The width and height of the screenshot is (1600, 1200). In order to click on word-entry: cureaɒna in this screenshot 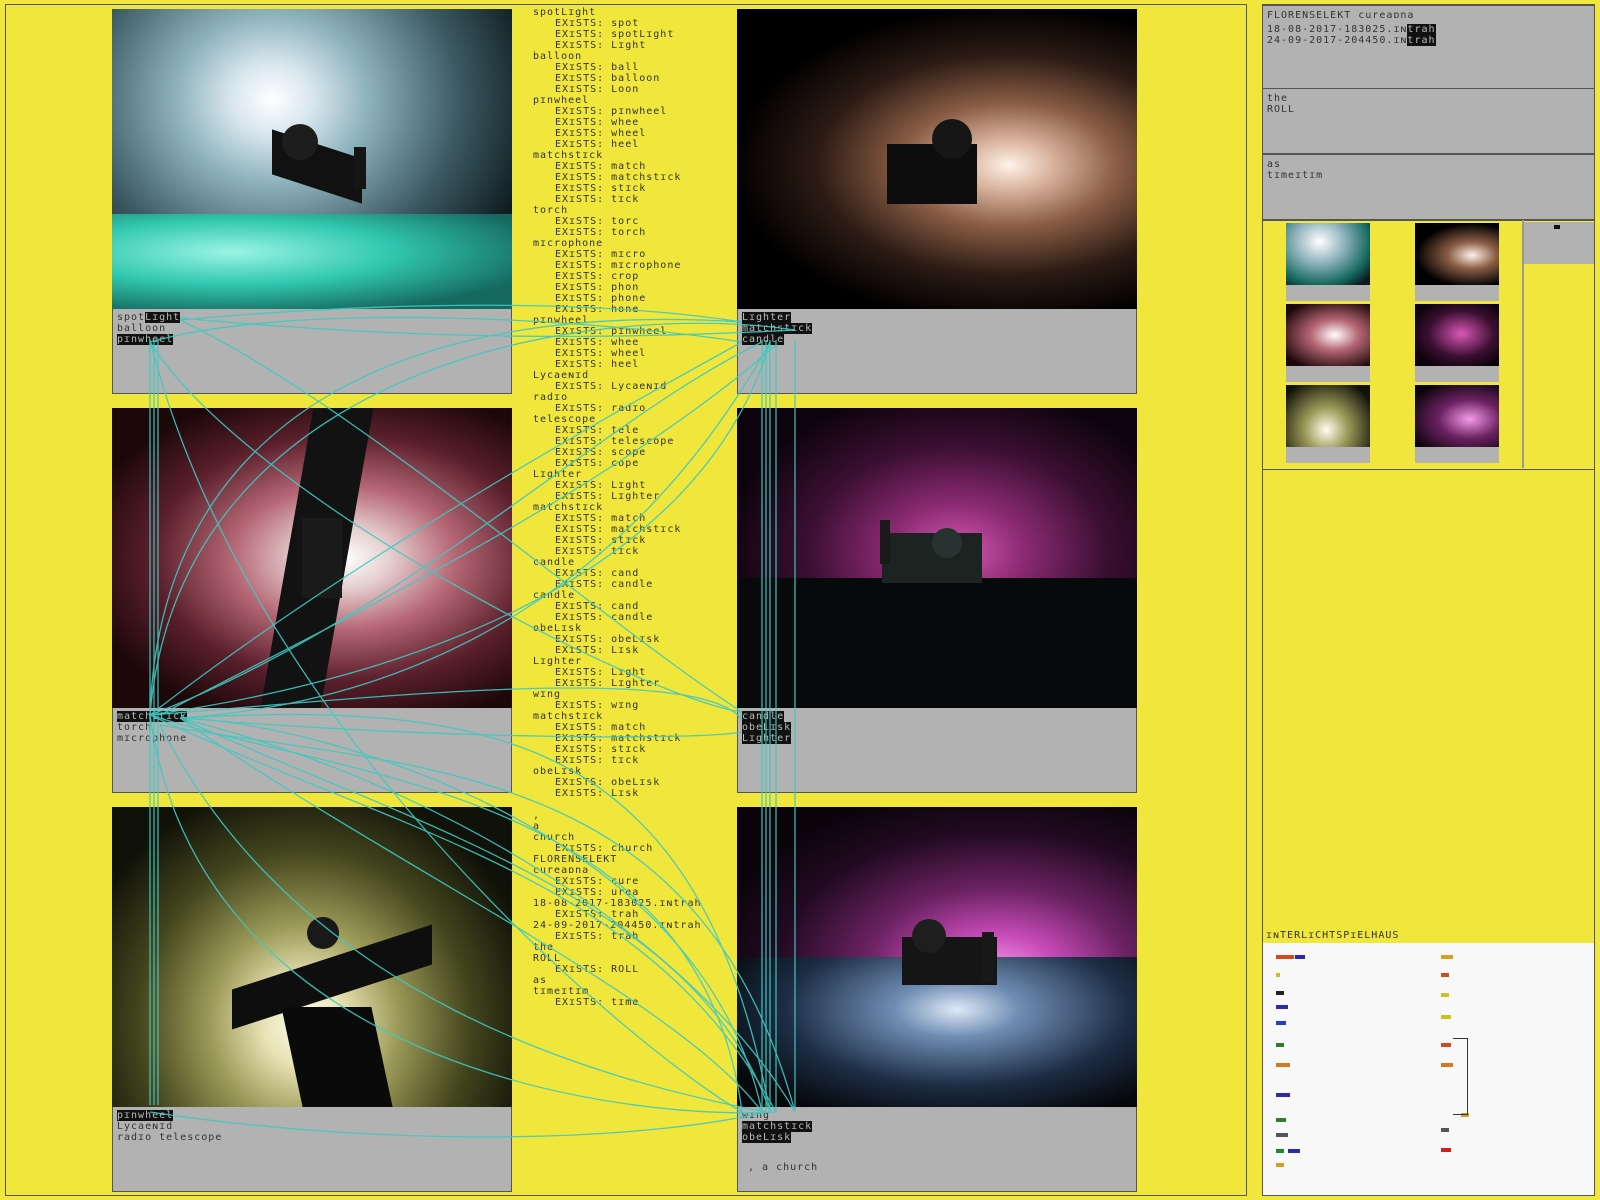, I will do `click(561, 870)`.